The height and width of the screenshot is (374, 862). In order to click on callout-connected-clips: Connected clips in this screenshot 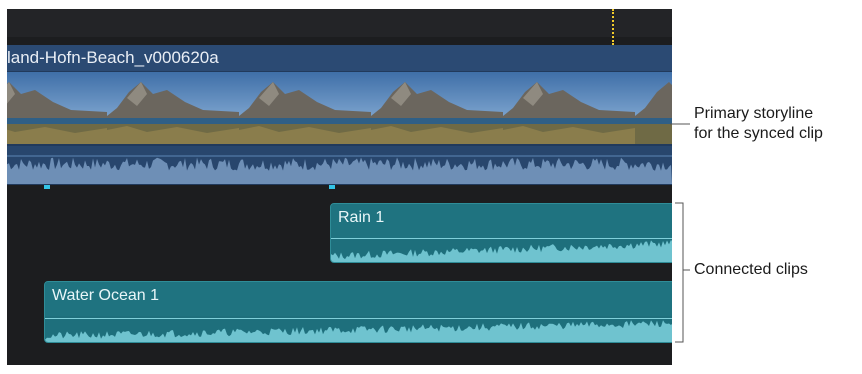, I will do `click(751, 269)`.